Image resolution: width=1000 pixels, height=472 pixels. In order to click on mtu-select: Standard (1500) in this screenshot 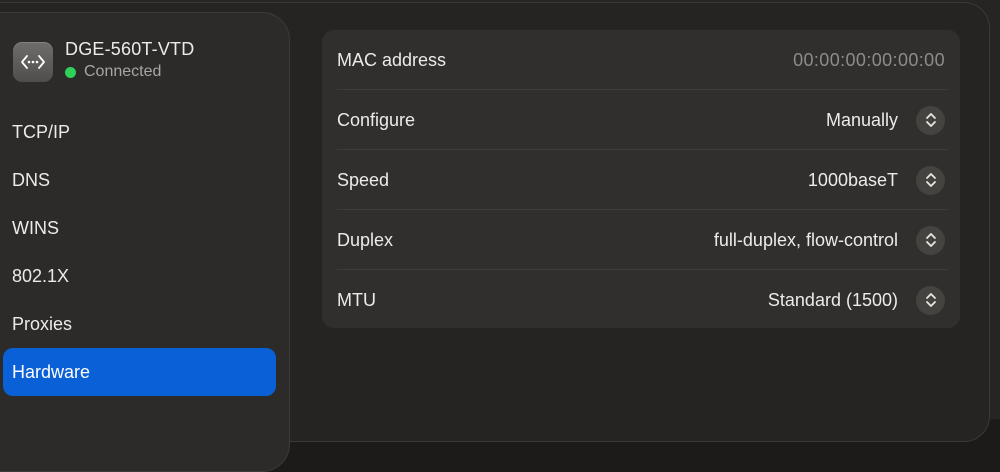, I will do `click(856, 300)`.